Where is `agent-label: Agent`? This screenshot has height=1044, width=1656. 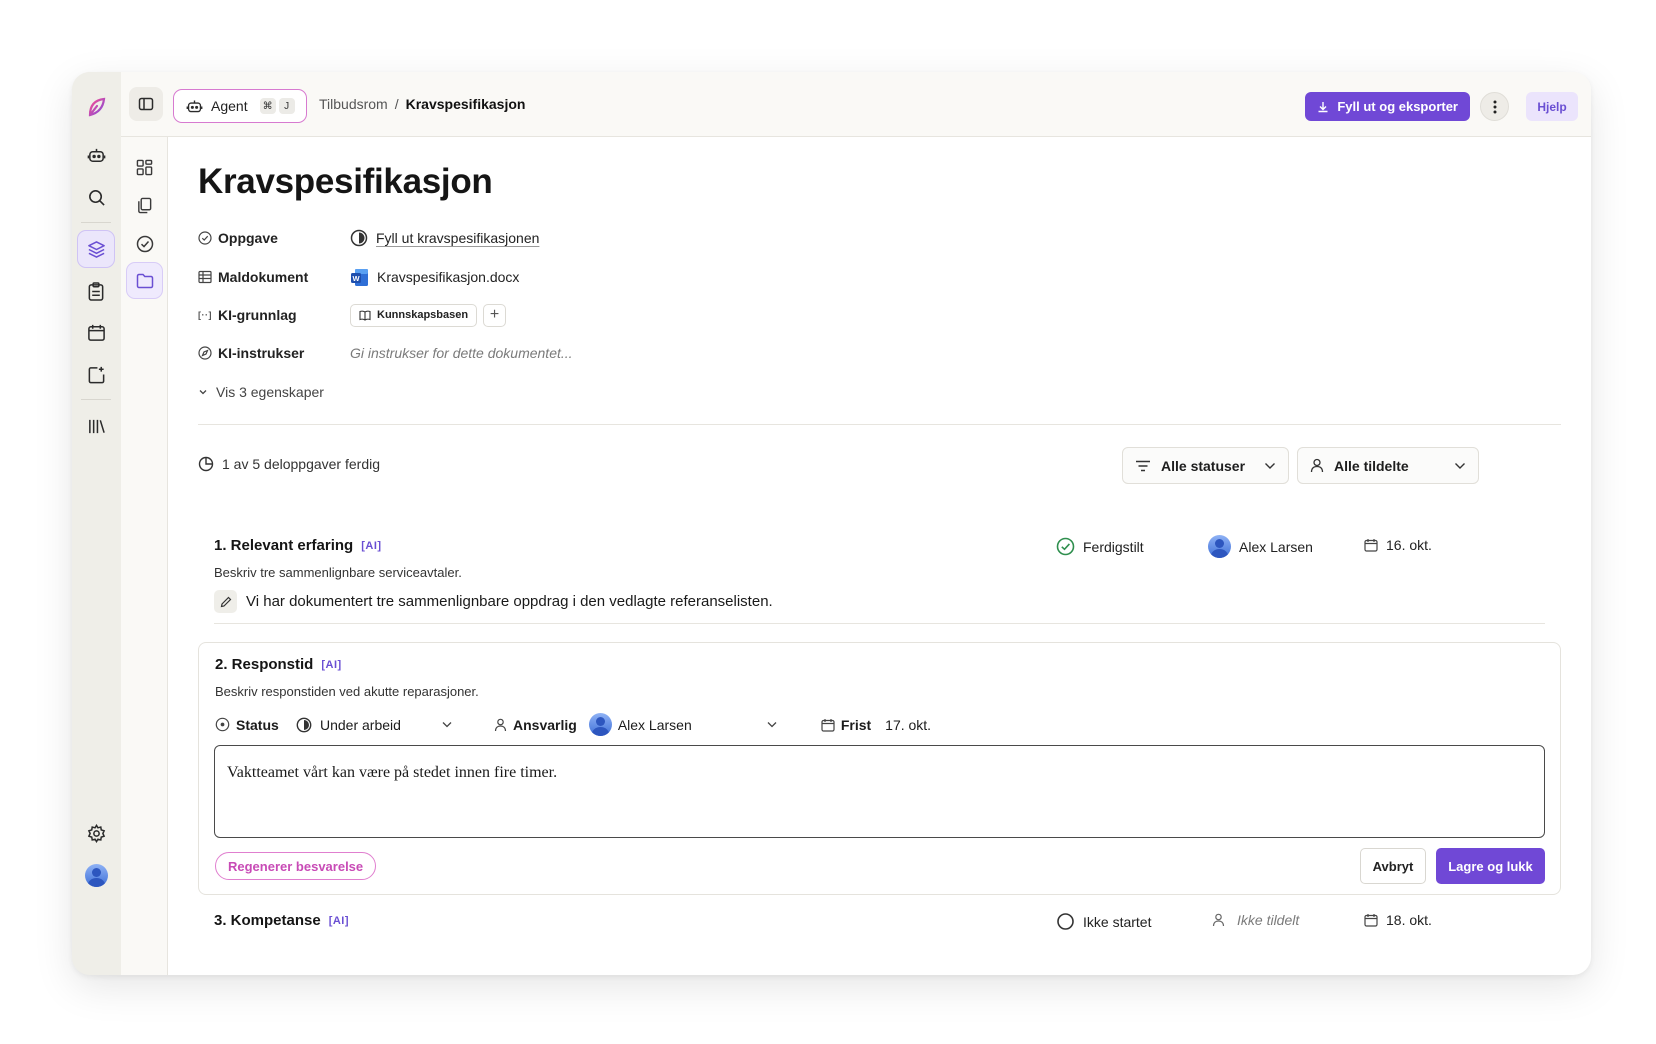 agent-label: Agent is located at coordinates (229, 106).